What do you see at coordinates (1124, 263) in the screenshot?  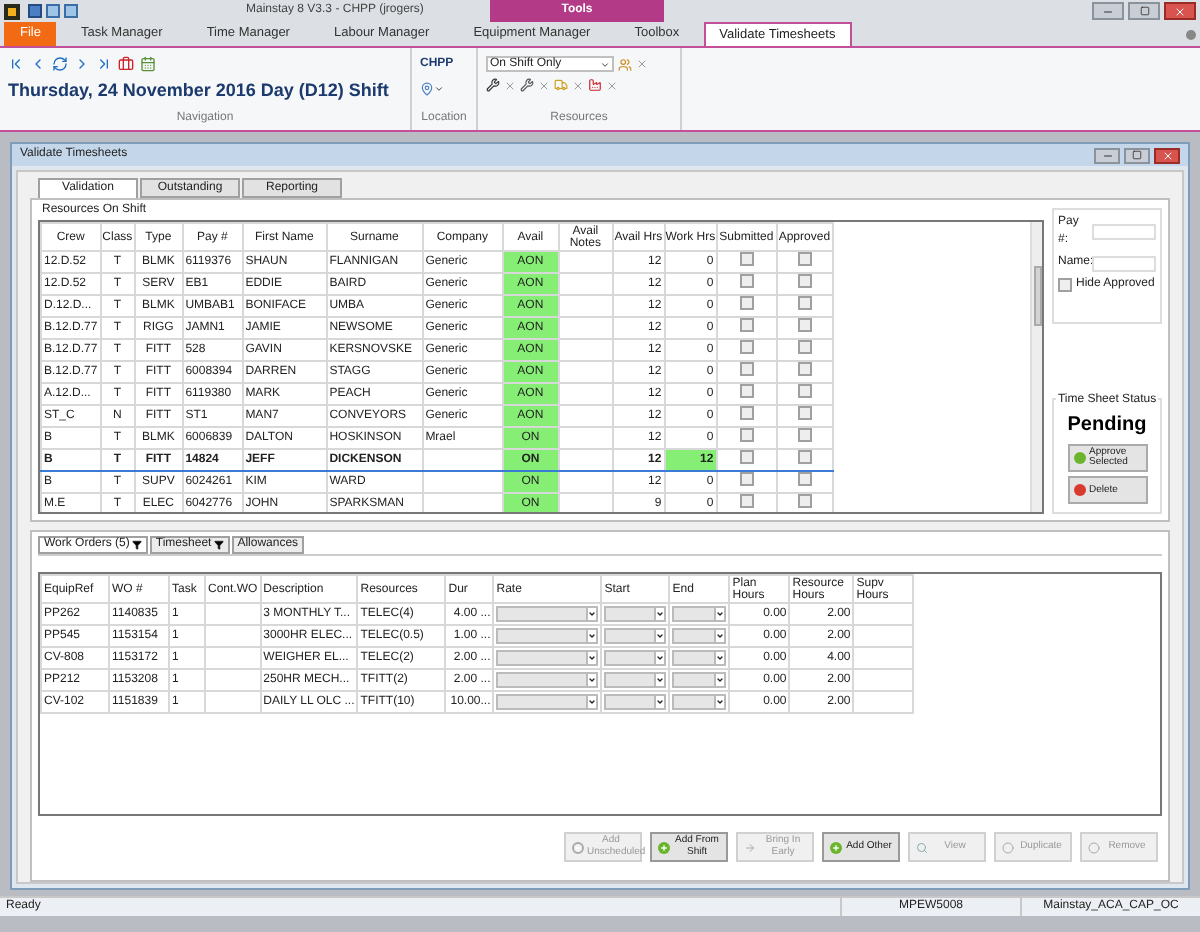 I see `name-field` at bounding box center [1124, 263].